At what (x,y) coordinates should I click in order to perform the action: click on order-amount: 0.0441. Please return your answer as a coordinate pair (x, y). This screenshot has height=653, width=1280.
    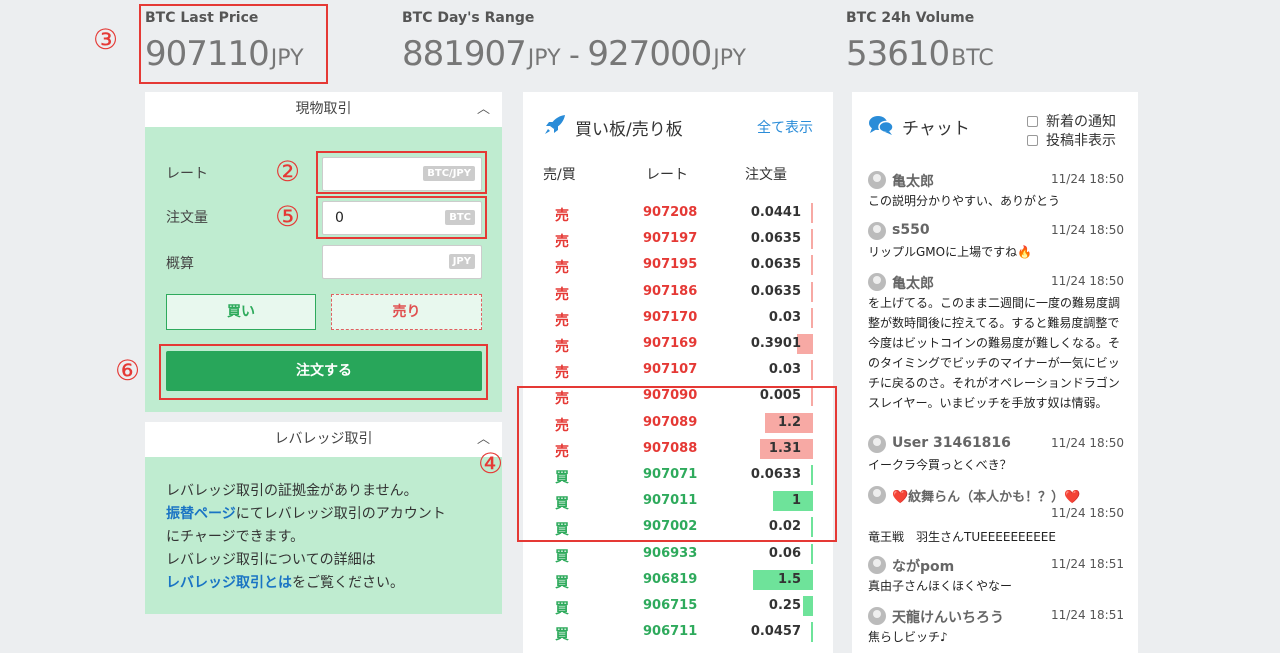
    Looking at the image, I should click on (776, 212).